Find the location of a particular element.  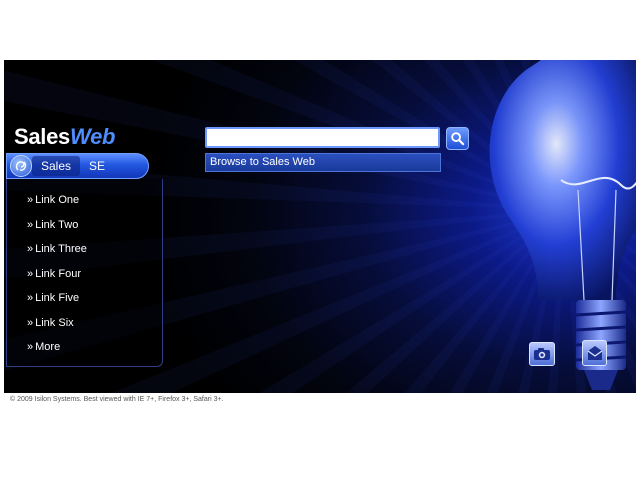

nav-link-one: » Link One is located at coordinates (94, 205).